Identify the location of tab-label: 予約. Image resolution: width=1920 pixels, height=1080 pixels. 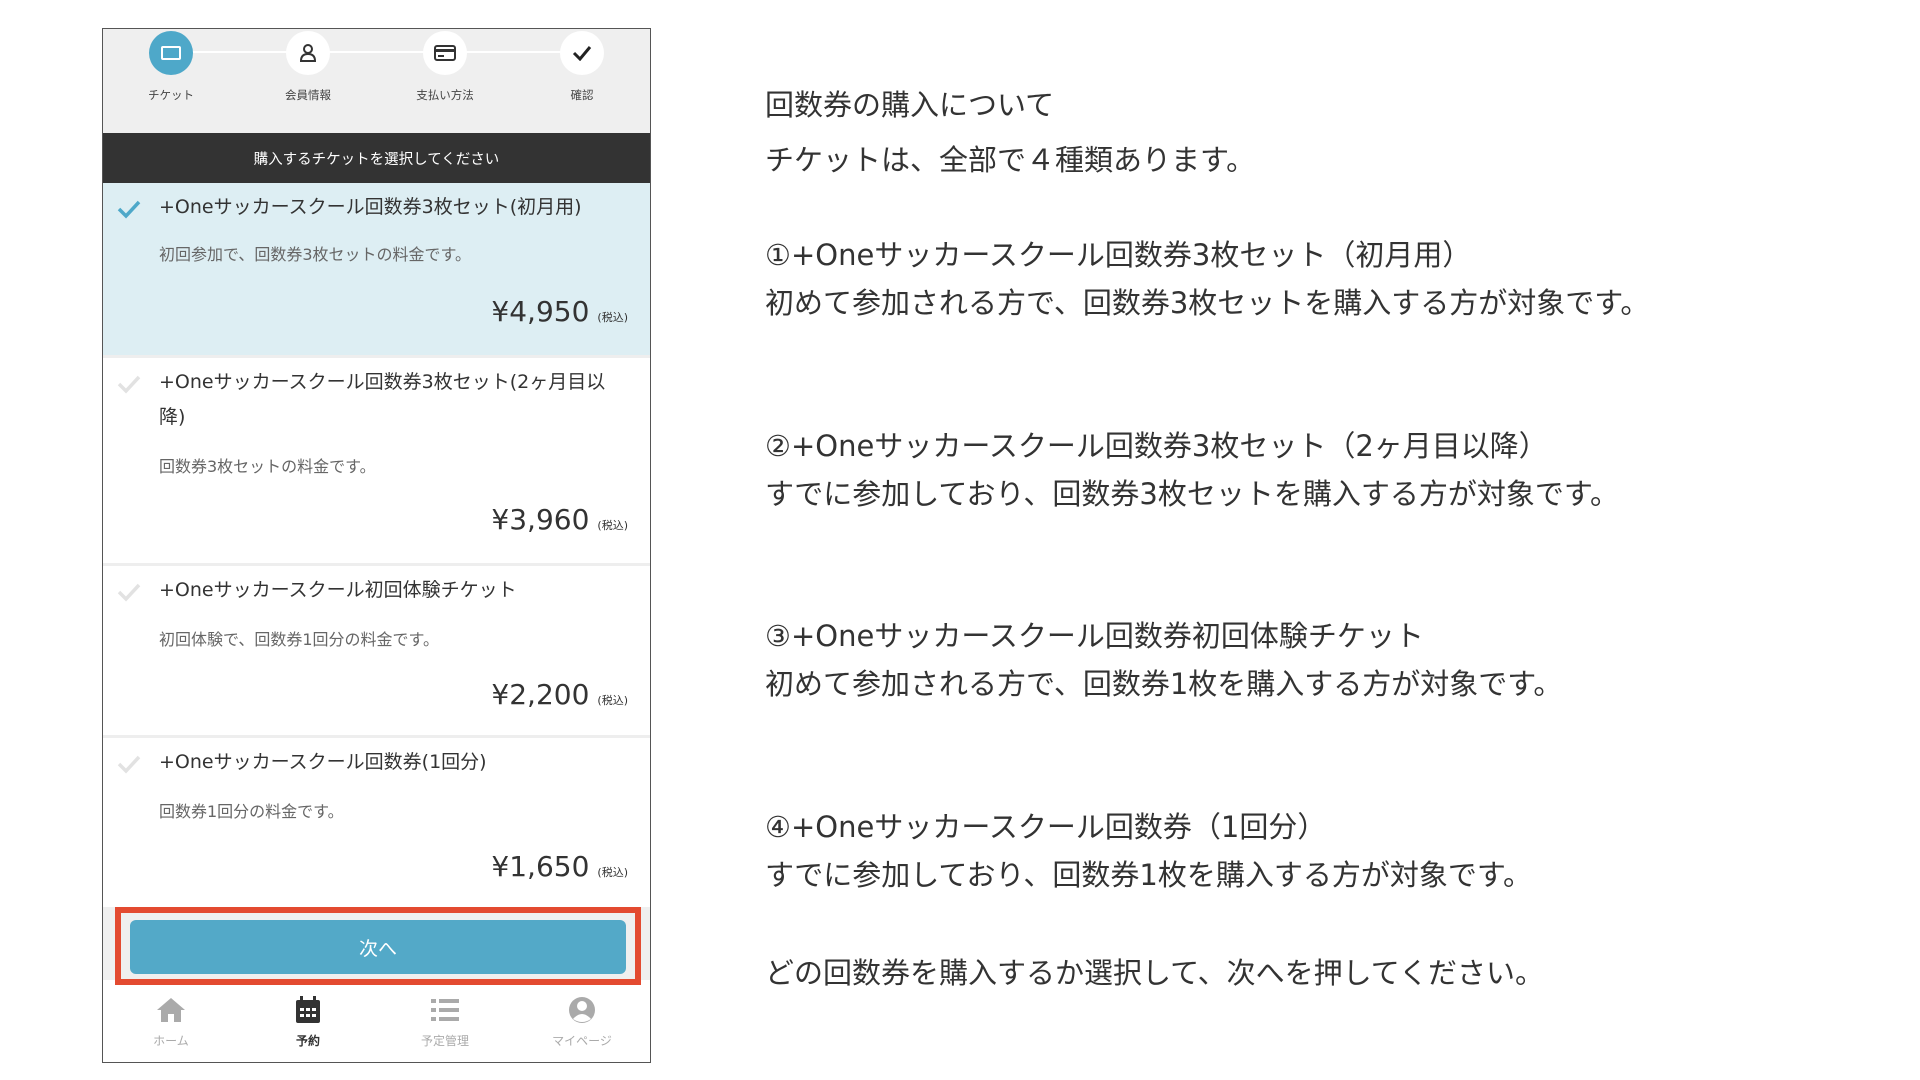
(307, 1041).